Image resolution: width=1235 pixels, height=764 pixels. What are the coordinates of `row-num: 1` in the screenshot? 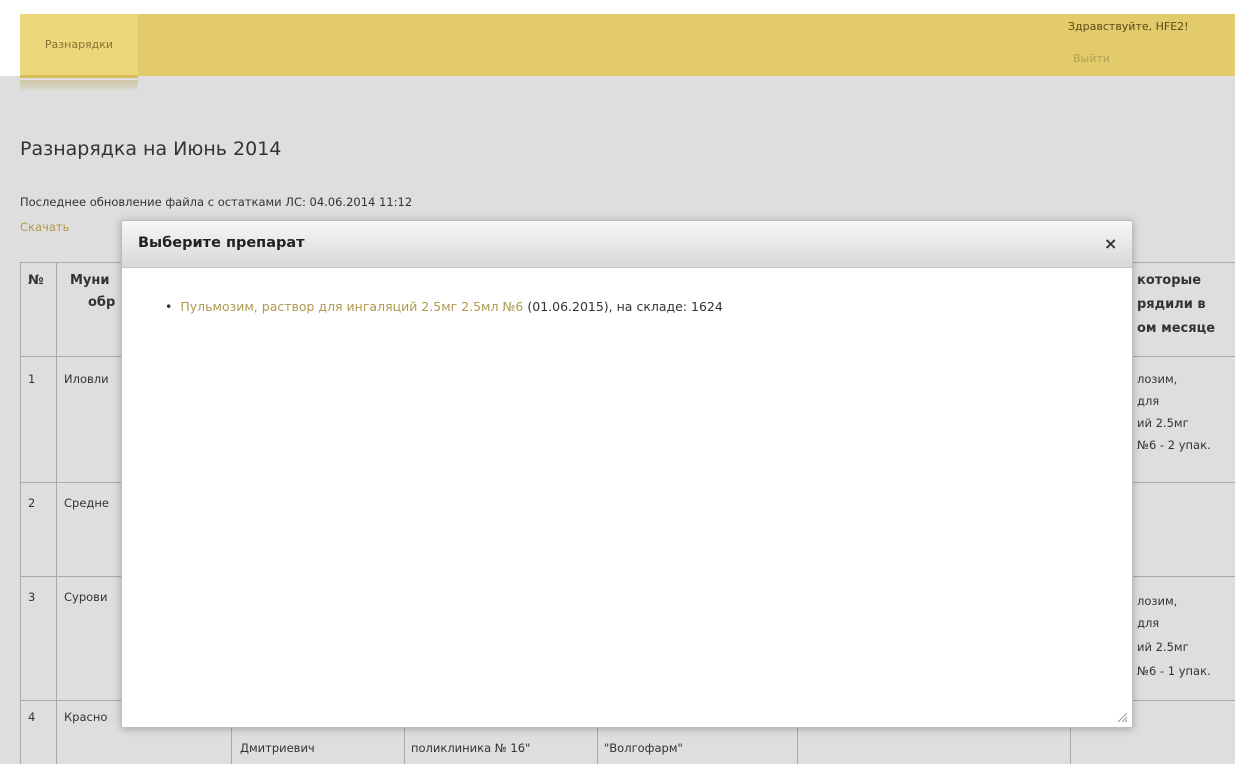 It's located at (32, 379).